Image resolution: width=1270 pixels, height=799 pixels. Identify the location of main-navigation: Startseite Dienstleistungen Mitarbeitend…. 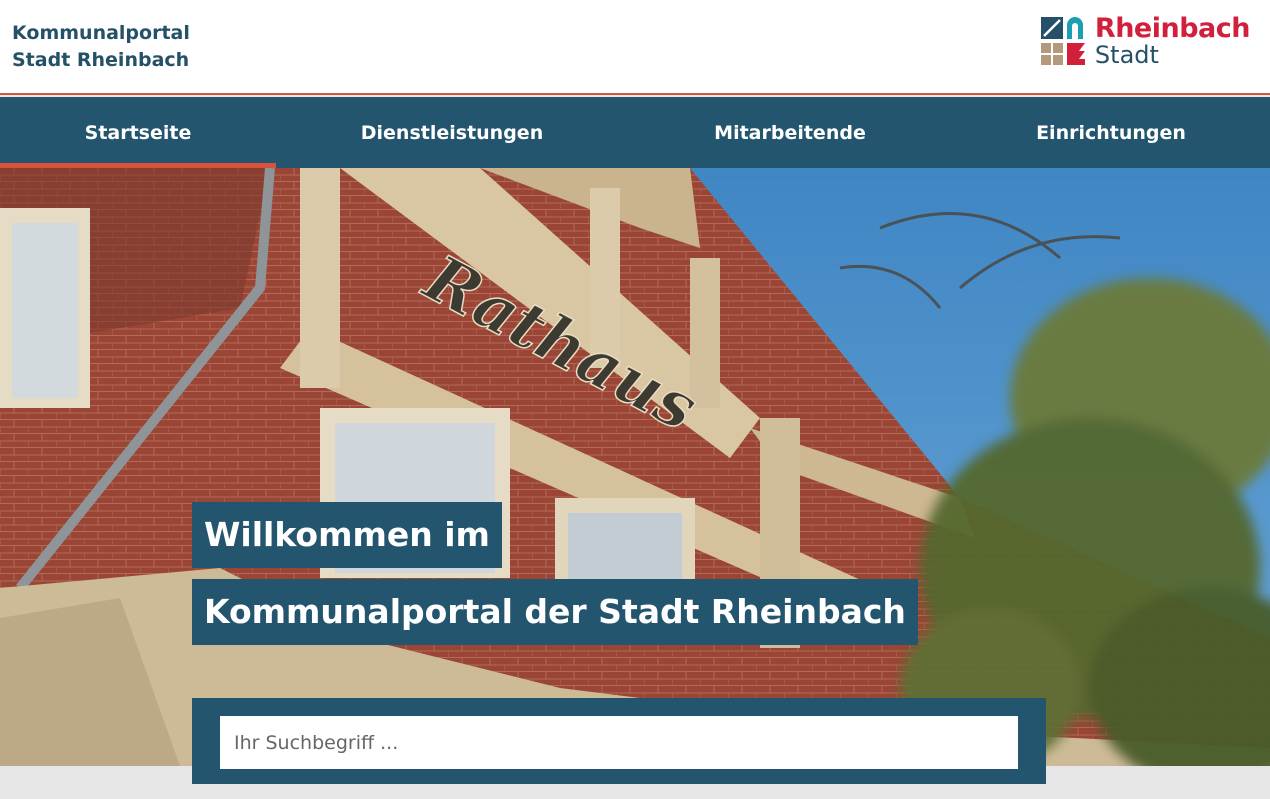
(635, 132).